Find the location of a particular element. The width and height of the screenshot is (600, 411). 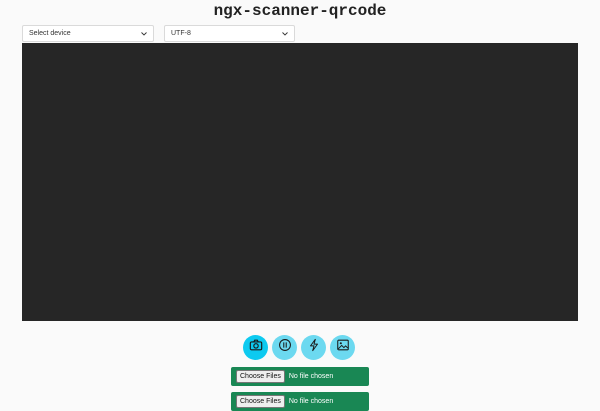

image-button is located at coordinates (342, 347).